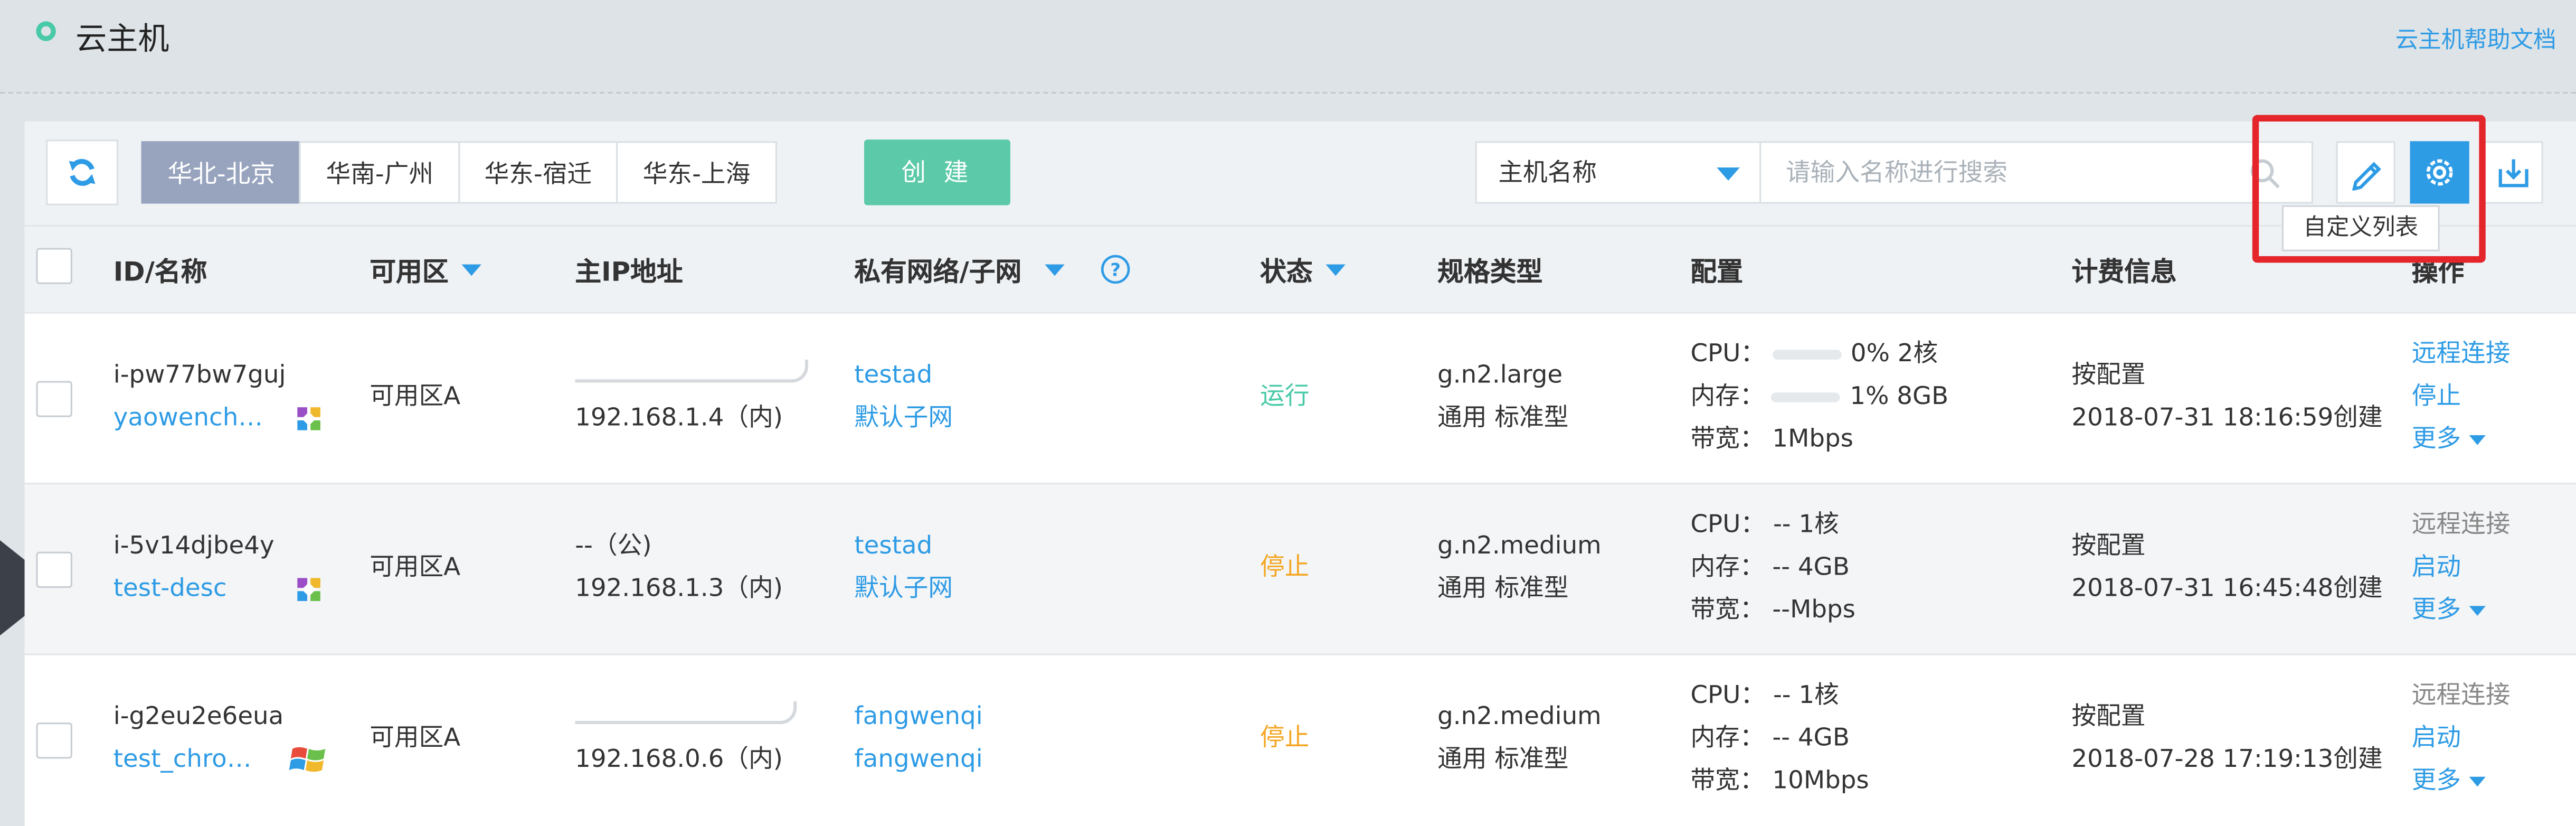 The width and height of the screenshot is (2576, 826). I want to click on refresh-icon, so click(82, 172).